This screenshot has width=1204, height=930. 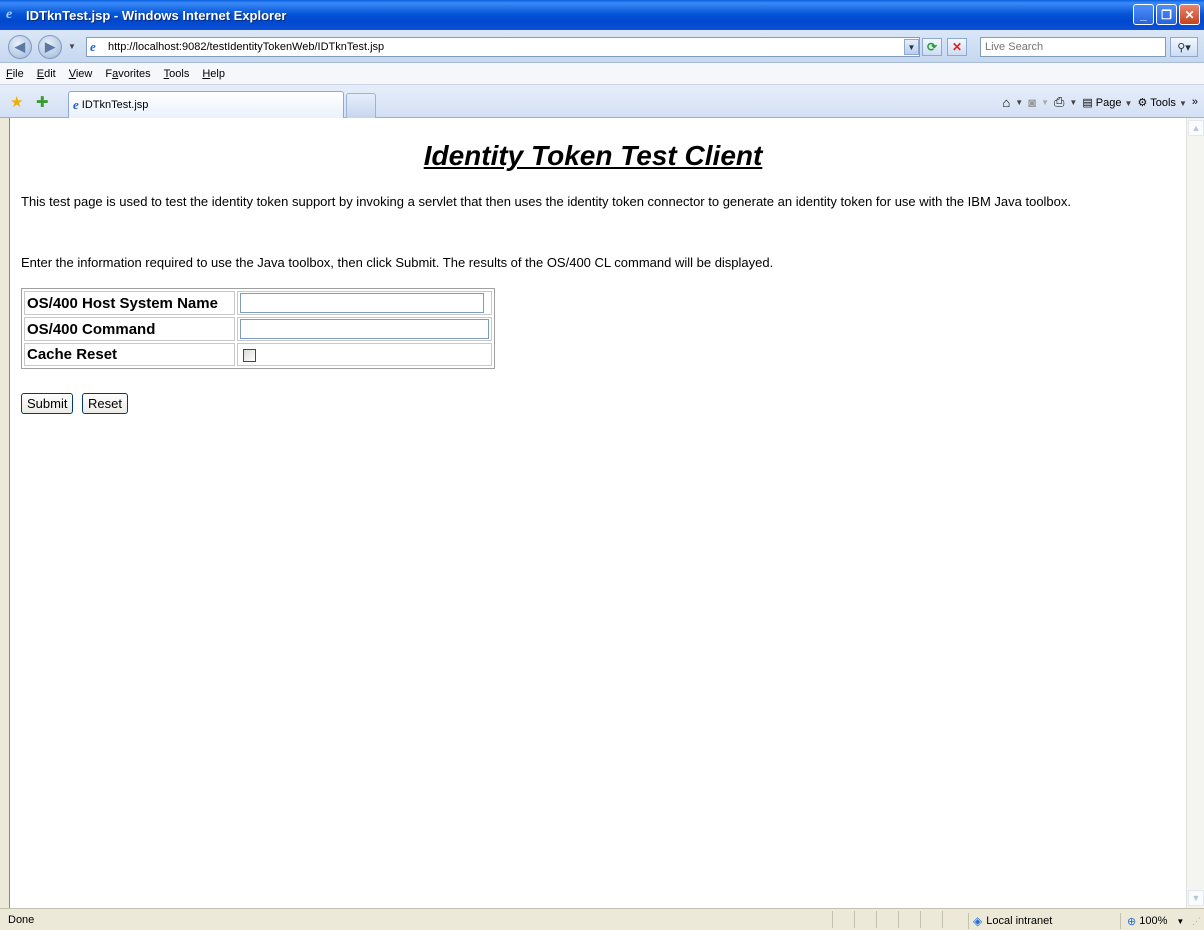 I want to click on table-row: OS/400 Command, so click(x=258, y=329).